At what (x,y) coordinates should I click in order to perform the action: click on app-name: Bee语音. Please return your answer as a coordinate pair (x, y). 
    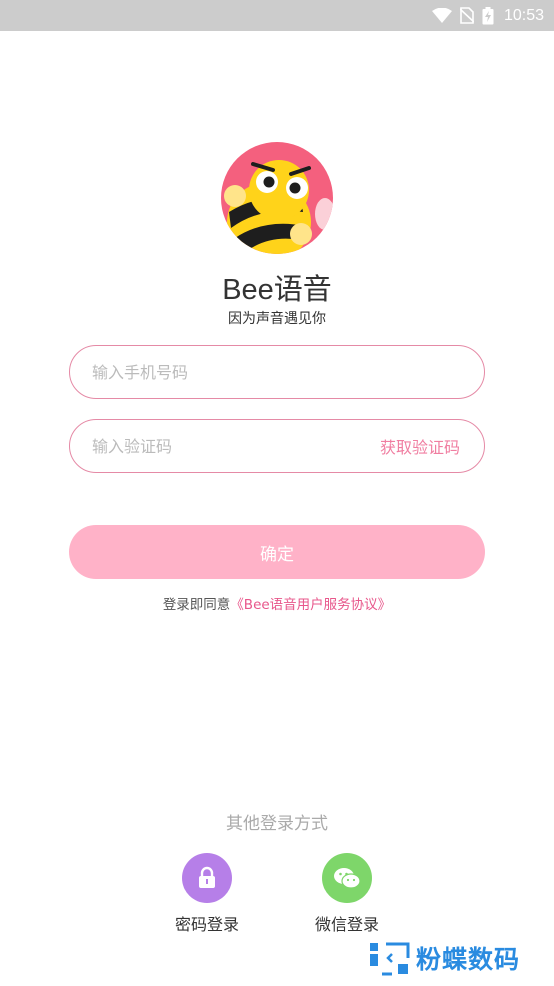
    Looking at the image, I should click on (277, 290).